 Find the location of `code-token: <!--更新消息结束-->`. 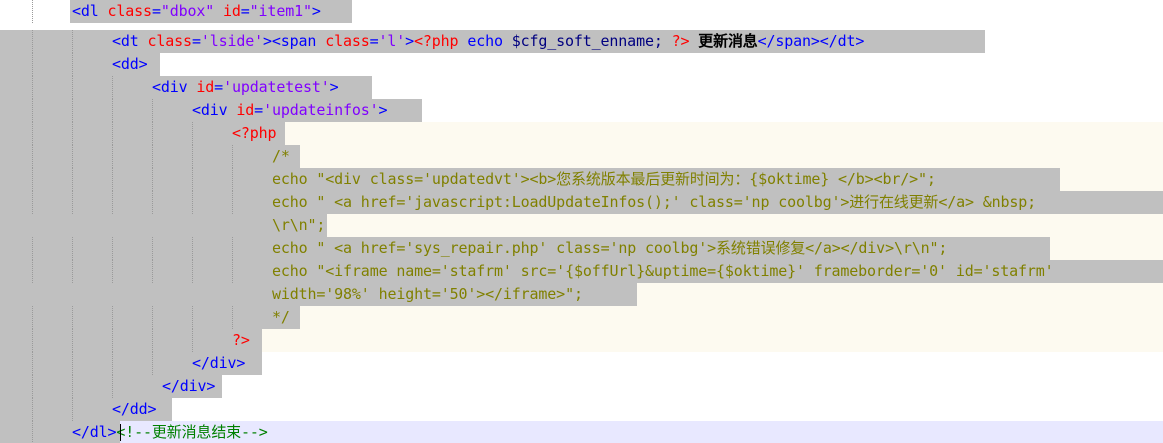

code-token: <!--更新消息结束--> is located at coordinates (192, 432).